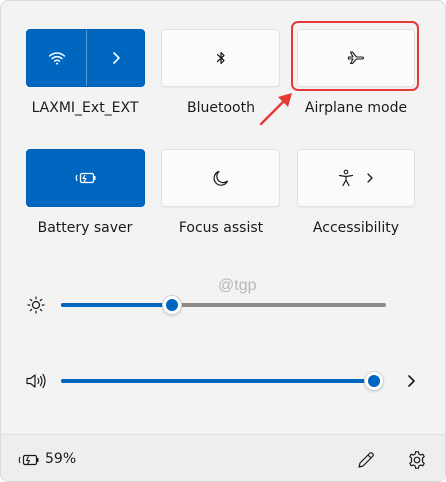 This screenshot has width=446, height=482. I want to click on wifi-icon, so click(56, 58).